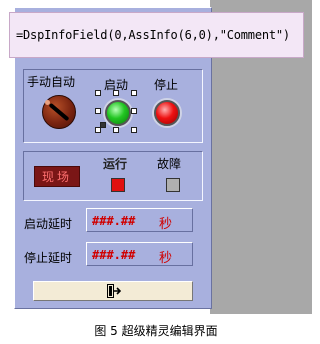 The height and width of the screenshot is (344, 320). I want to click on figure-caption: 图 5 超级精灵编辑界面, so click(156, 331).